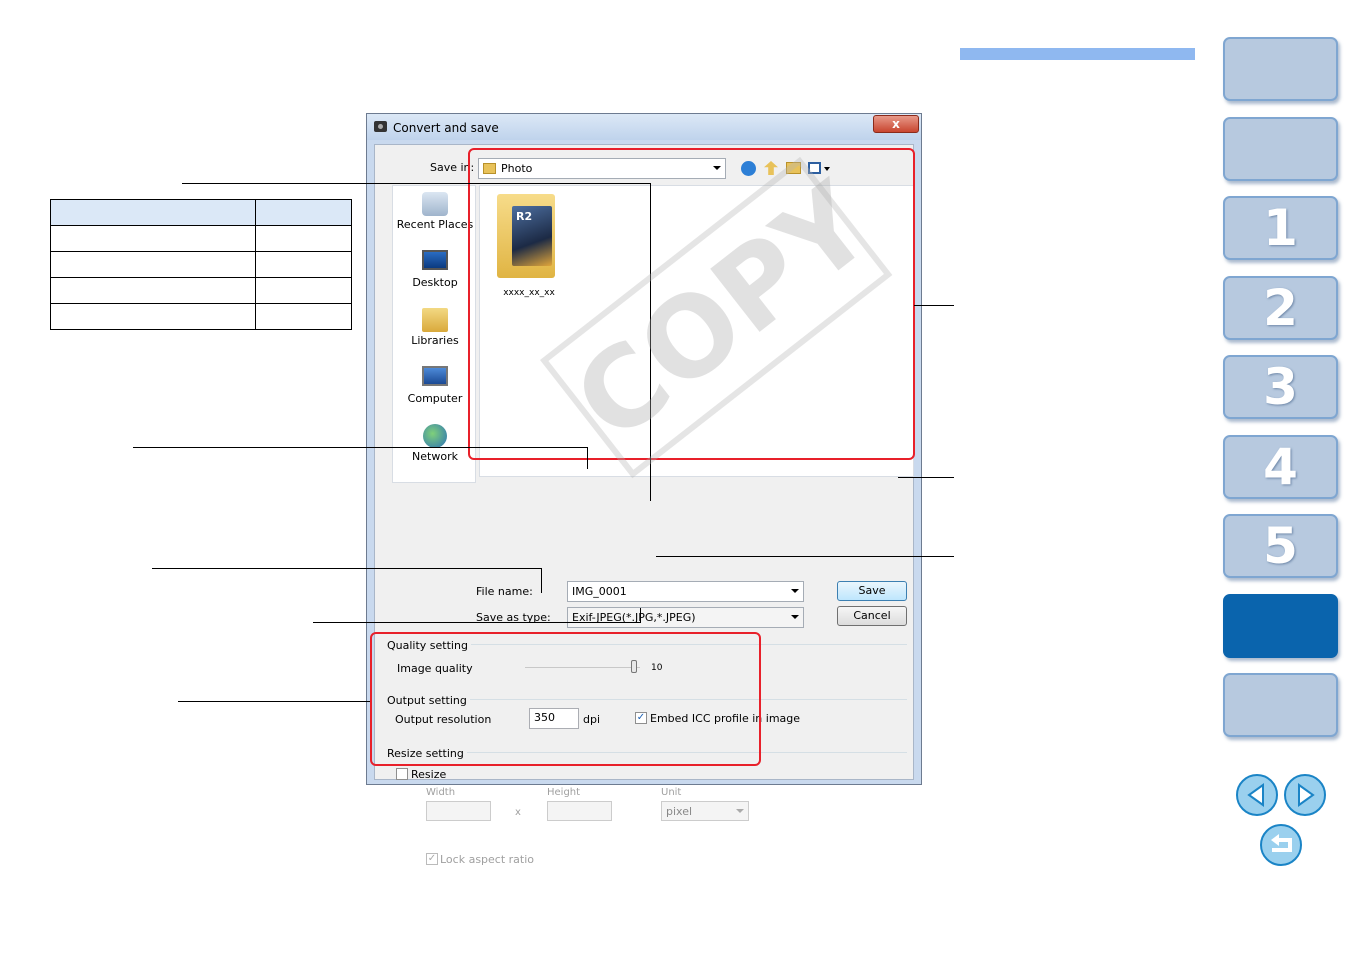 The height and width of the screenshot is (954, 1350). What do you see at coordinates (1280, 308) in the screenshot?
I see `nav-tab-chapter-2: 2` at bounding box center [1280, 308].